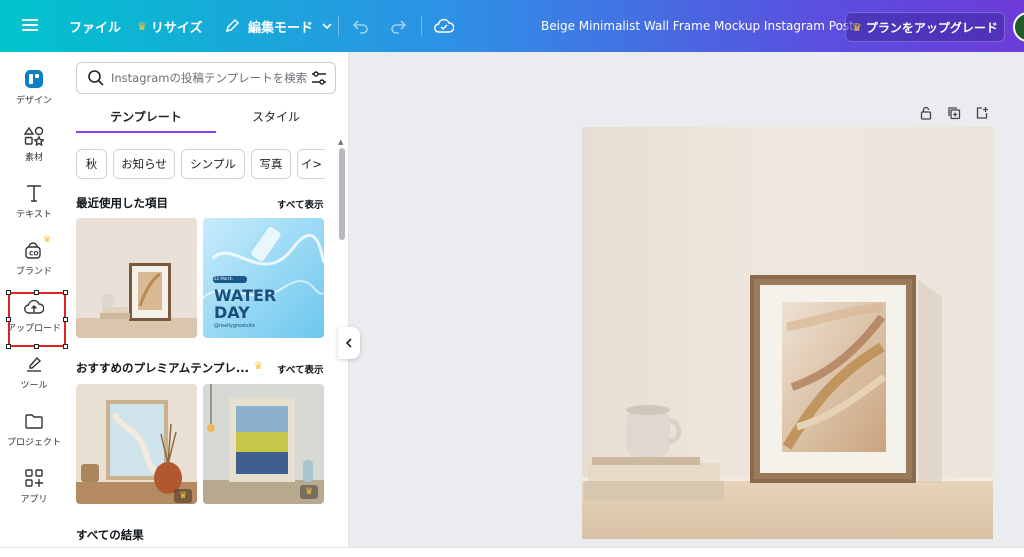  I want to click on rail-item-elements: 素材, so click(34, 145).